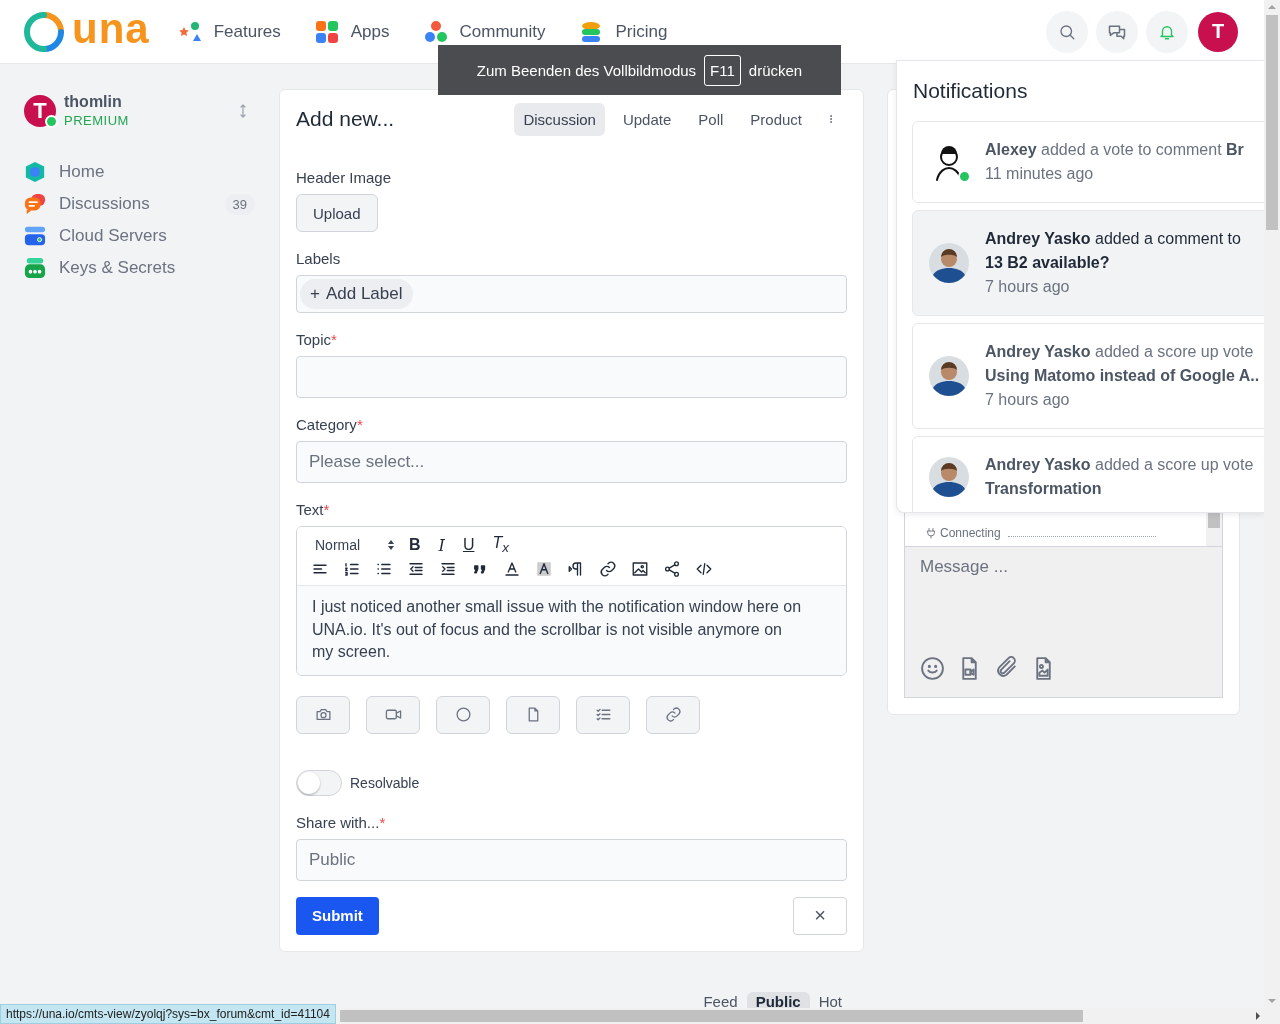  What do you see at coordinates (711, 119) in the screenshot?
I see `tab: Poll` at bounding box center [711, 119].